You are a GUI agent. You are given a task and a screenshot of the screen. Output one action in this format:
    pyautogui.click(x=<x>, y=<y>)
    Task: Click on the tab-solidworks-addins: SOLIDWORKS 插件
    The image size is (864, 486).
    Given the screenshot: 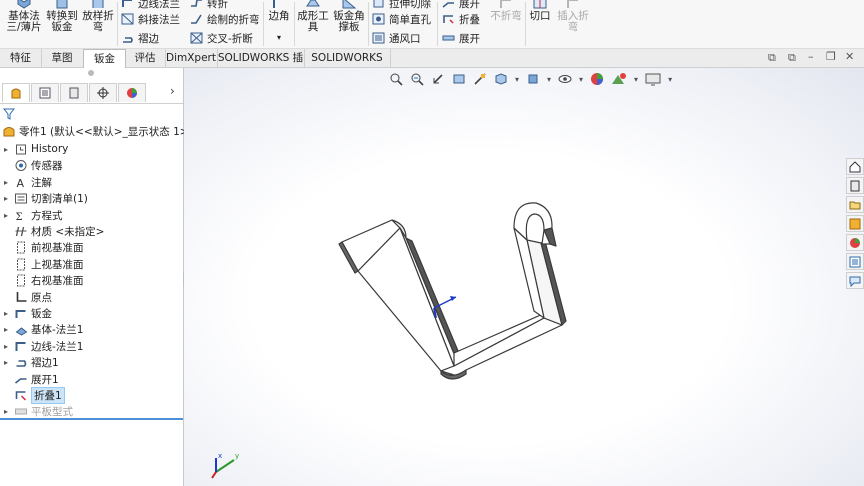 What is the action you would take?
    pyautogui.click(x=261, y=65)
    